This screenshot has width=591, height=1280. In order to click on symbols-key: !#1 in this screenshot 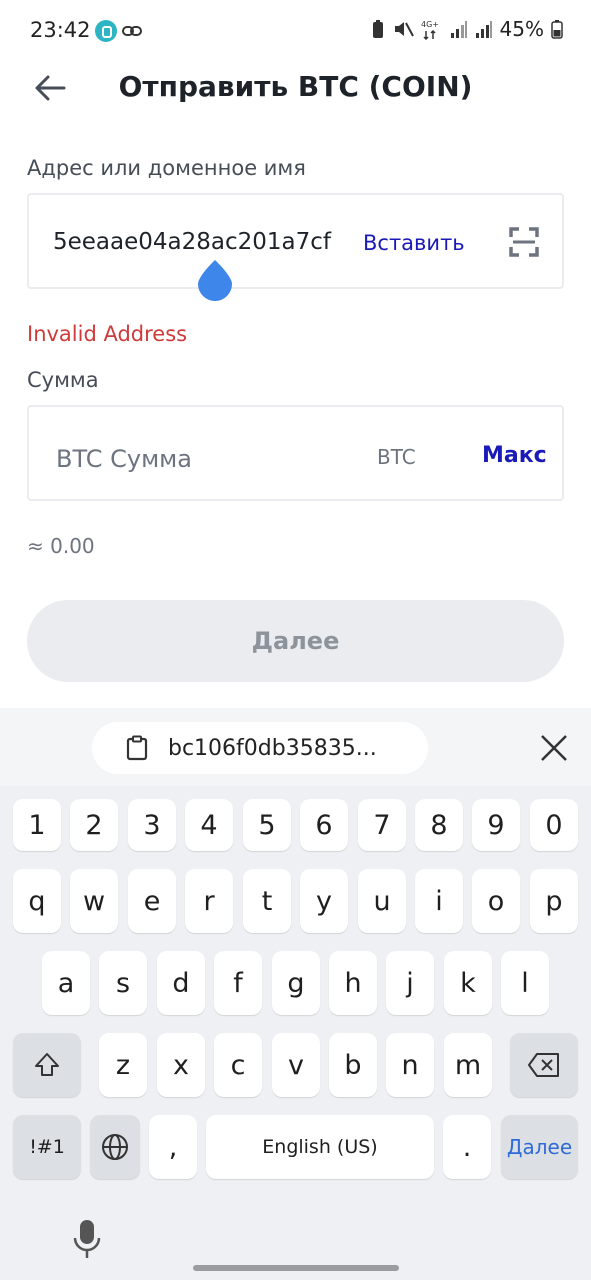, I will do `click(47, 1147)`.